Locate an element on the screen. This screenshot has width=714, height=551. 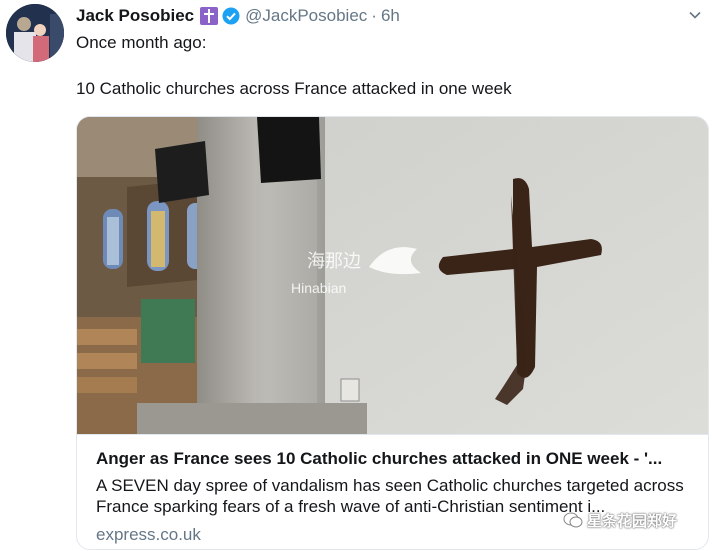
timestamp: 6h is located at coordinates (390, 16).